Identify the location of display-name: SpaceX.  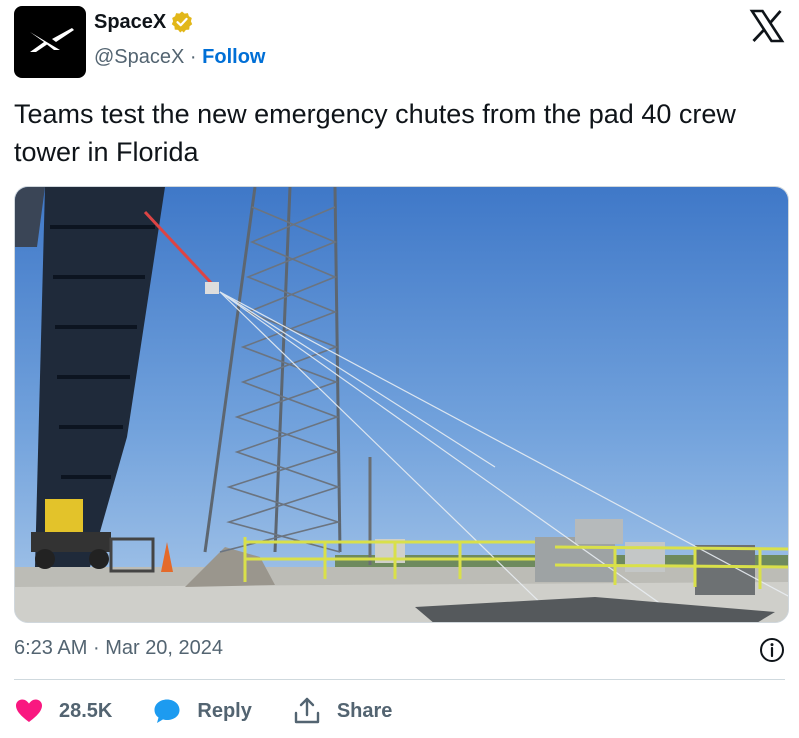
(130, 22).